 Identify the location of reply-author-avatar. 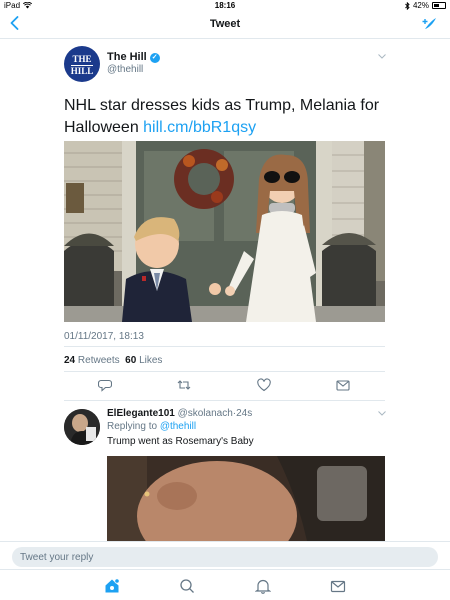
(82, 427).